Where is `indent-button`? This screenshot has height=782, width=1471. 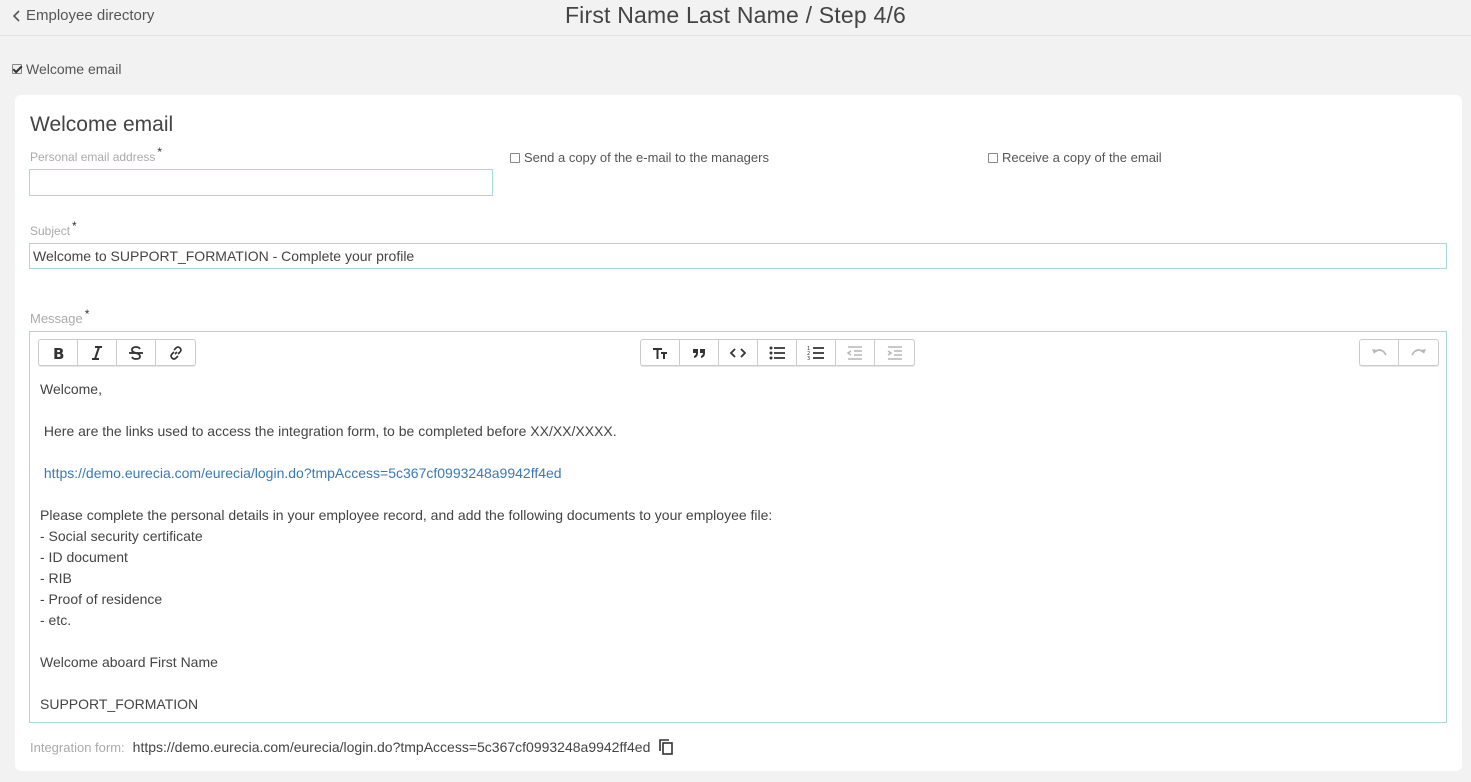
indent-button is located at coordinates (894, 352).